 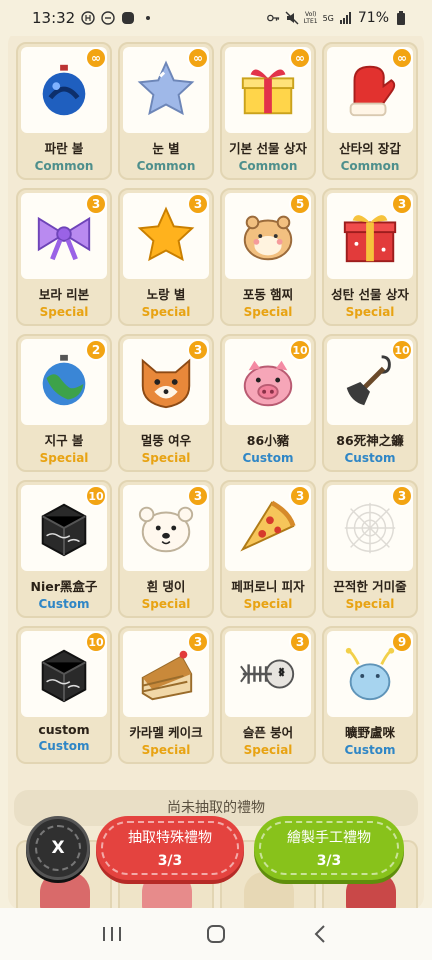 I want to click on system-nav-bar, so click(x=216, y=934).